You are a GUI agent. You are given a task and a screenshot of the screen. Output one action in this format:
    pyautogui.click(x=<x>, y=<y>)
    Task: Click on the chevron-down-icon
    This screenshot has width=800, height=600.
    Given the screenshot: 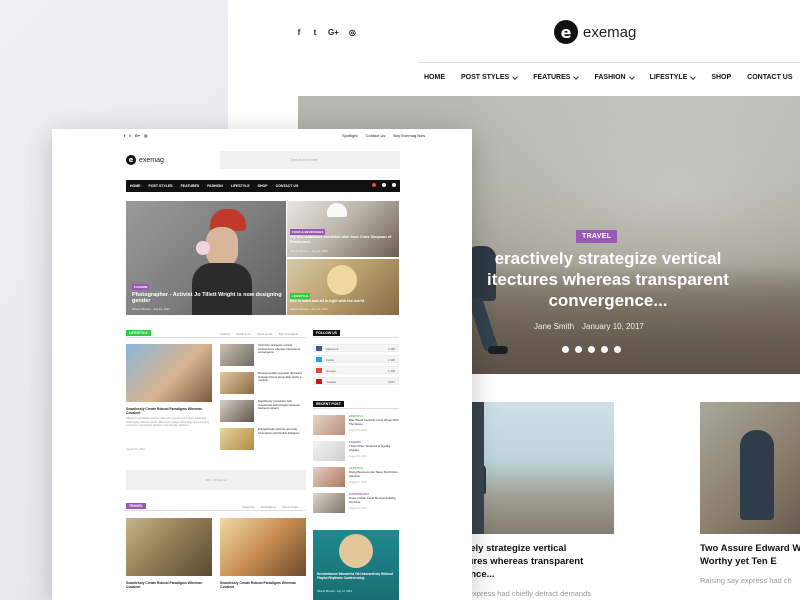 What is the action you would take?
    pyautogui.click(x=631, y=76)
    